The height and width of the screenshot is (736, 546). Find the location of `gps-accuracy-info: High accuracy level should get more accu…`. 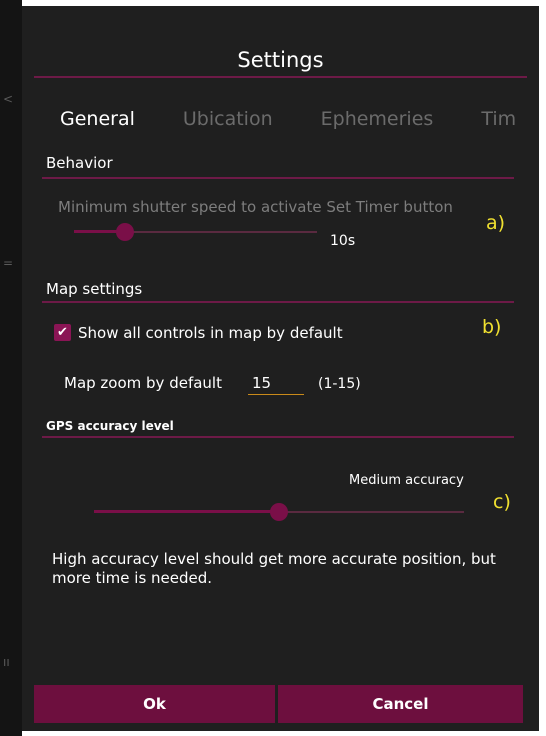

gps-accuracy-info: High accuracy level should get more accu… is located at coordinates (274, 568).